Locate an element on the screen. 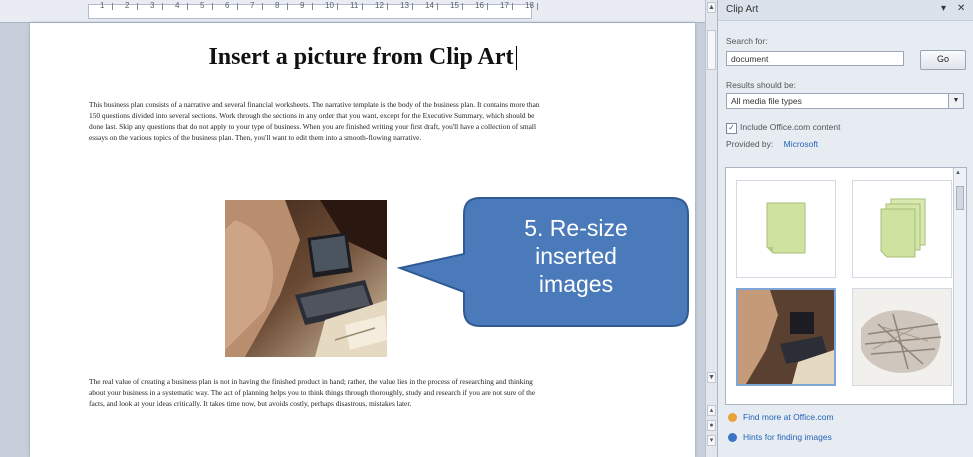 Image resolution: width=973 pixels, height=457 pixels. find-more-link-row: Find more at Office.com is located at coordinates (781, 417).